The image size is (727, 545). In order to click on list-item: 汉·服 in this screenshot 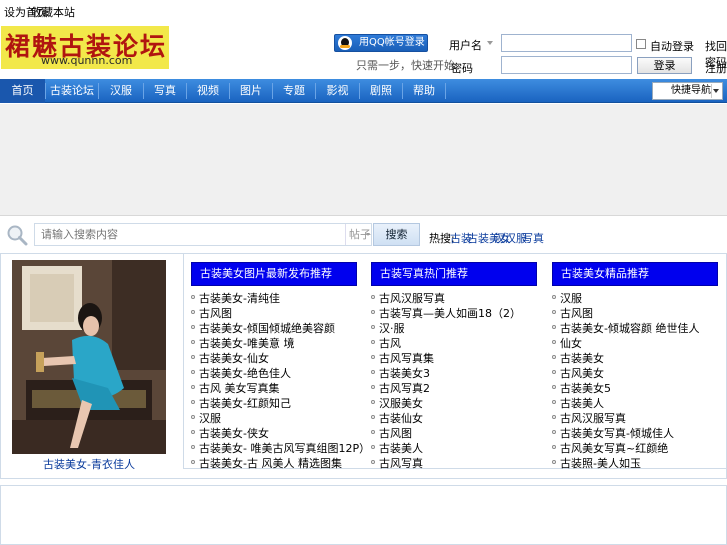, I will do `click(388, 328)`.